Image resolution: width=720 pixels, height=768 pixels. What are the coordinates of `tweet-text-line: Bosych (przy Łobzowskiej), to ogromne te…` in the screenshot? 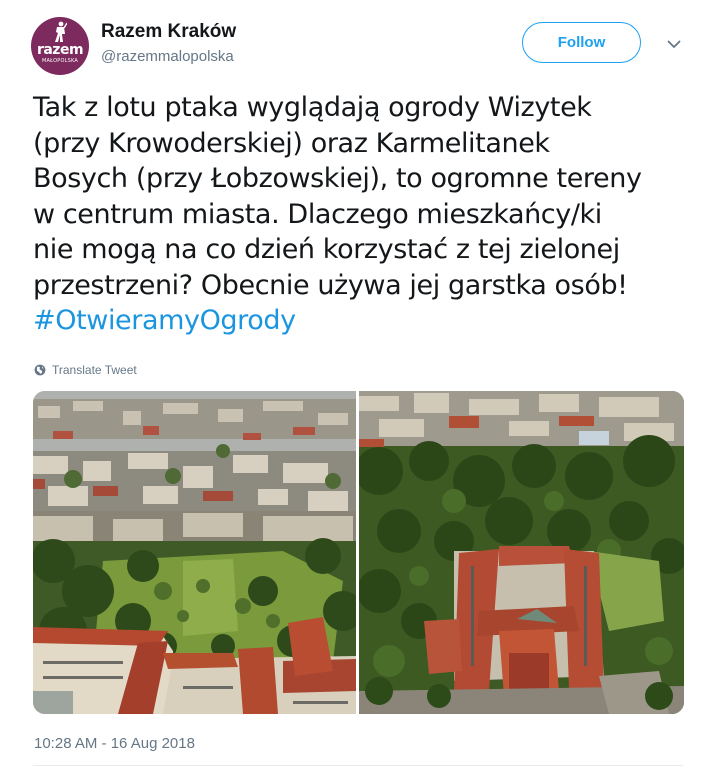 It's located at (337, 178).